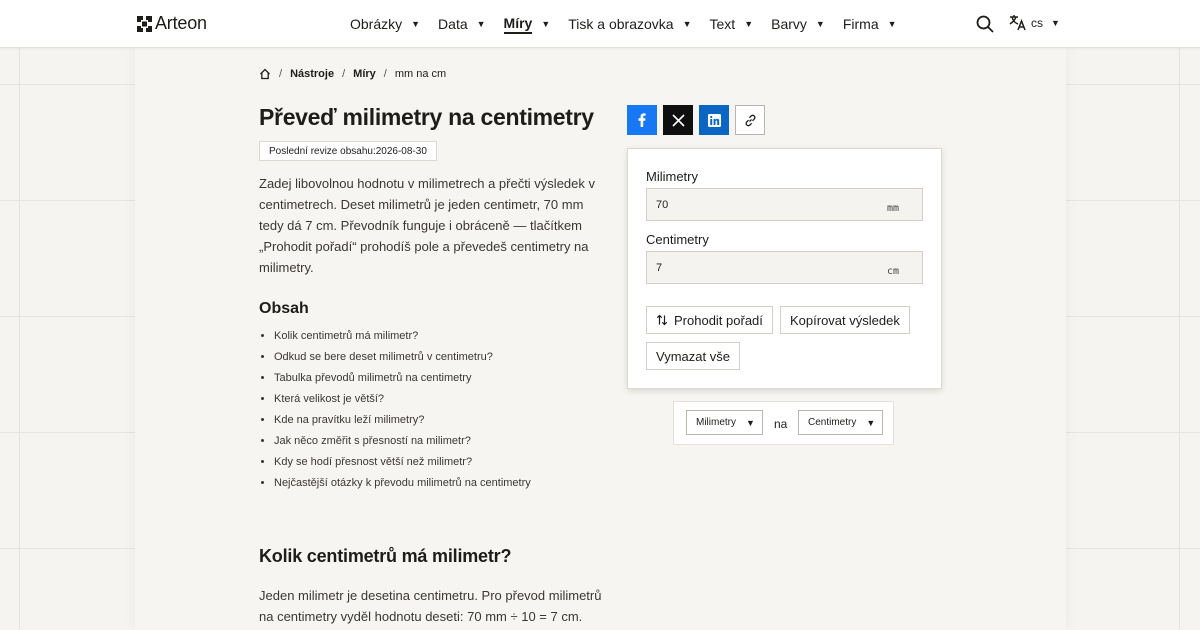  Describe the element at coordinates (860, 24) in the screenshot. I see `nav-label: Firma` at that location.